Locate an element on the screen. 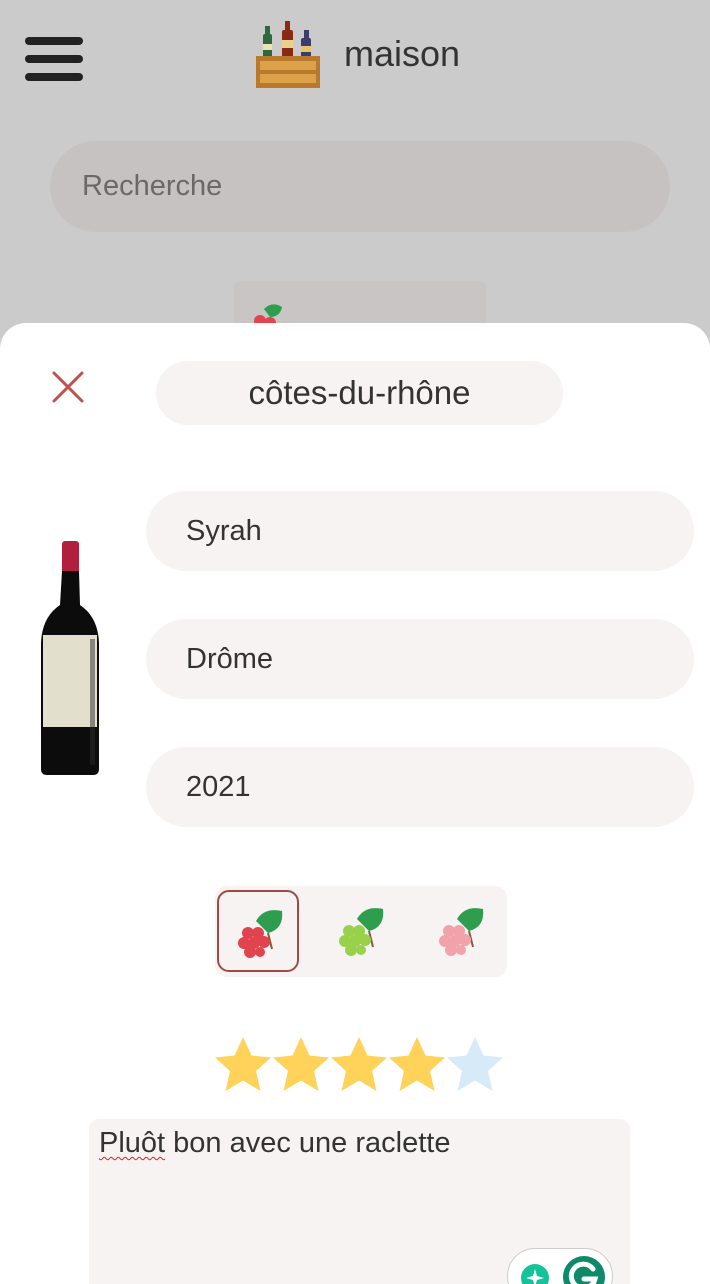 The width and height of the screenshot is (710, 1284). rating-stars is located at coordinates (363, 1065).